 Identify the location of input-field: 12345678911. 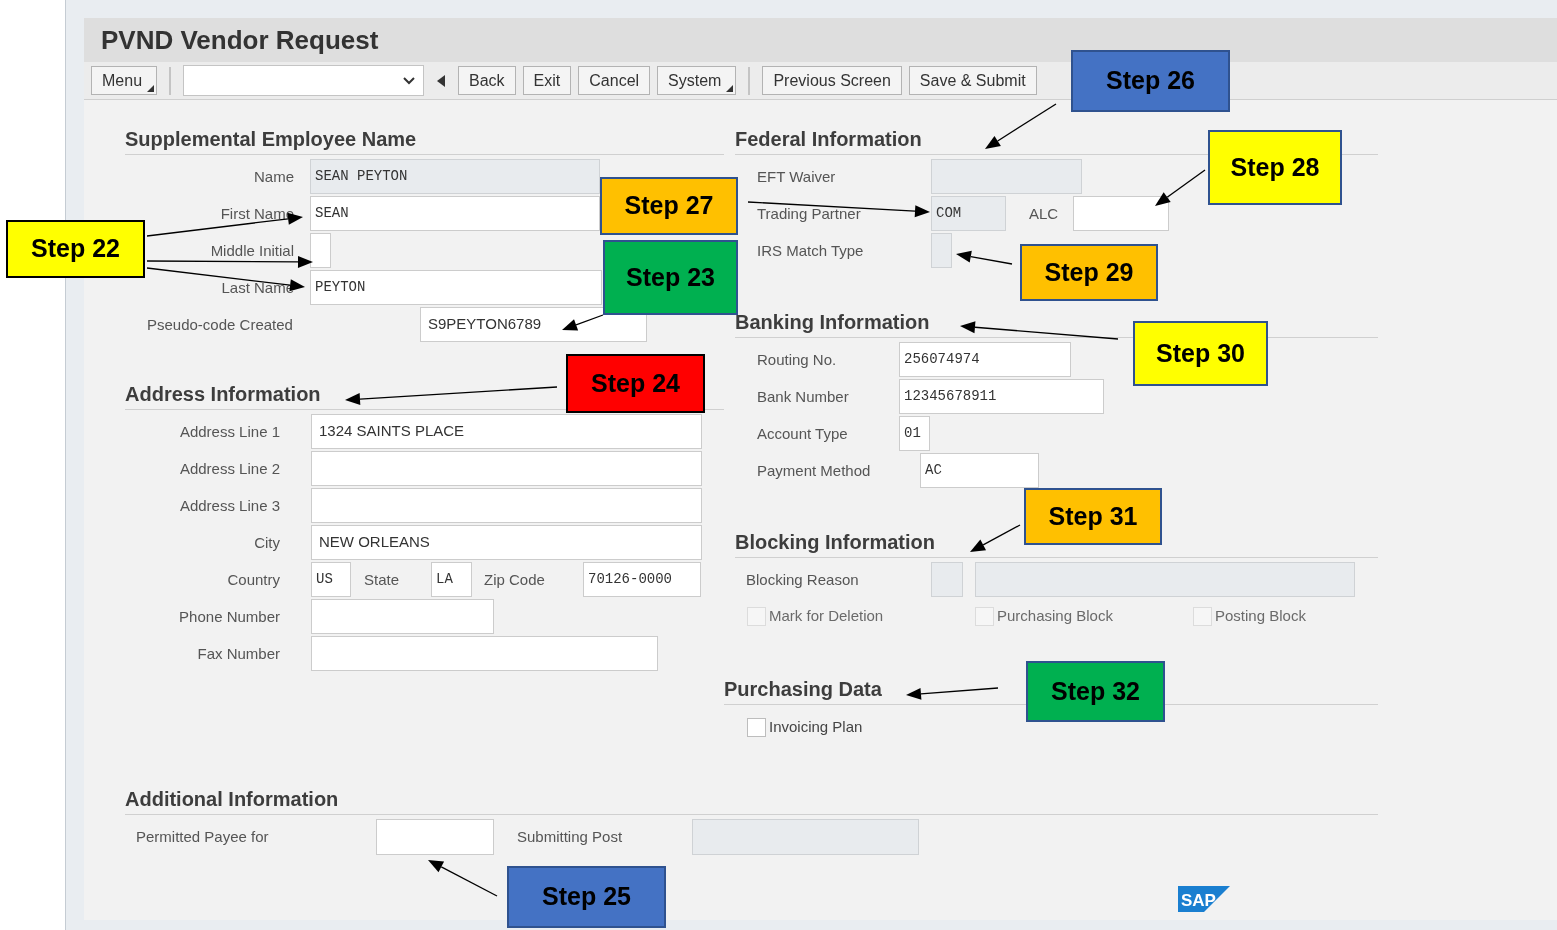
(1001, 396).